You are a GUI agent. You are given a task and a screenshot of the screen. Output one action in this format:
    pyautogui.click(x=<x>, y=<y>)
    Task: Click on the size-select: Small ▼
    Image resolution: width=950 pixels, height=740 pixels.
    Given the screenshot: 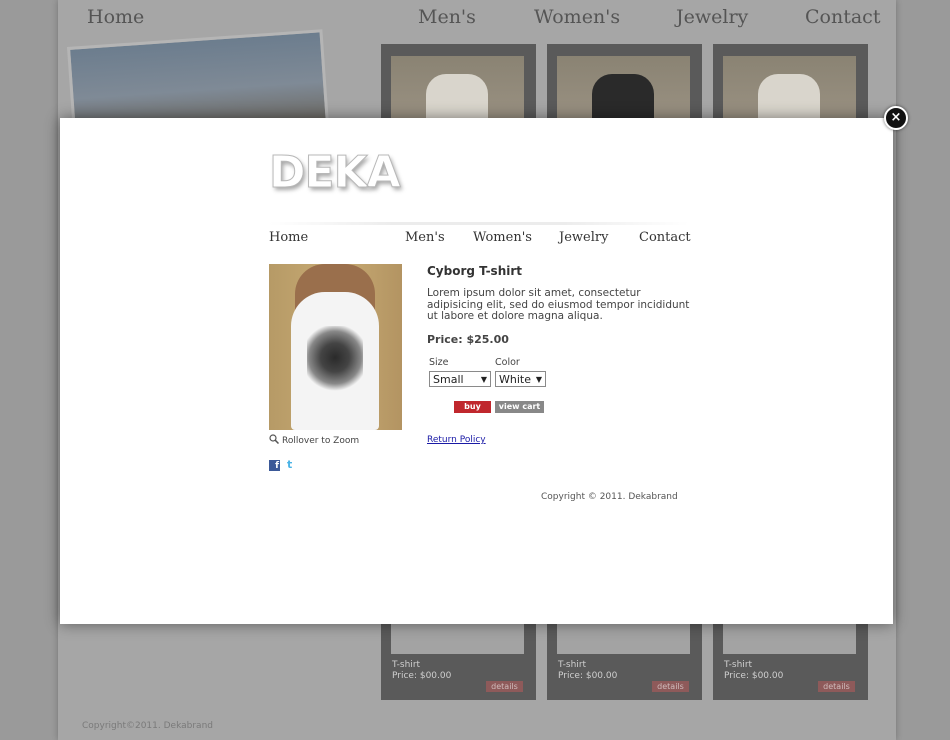 What is the action you would take?
    pyautogui.click(x=460, y=379)
    